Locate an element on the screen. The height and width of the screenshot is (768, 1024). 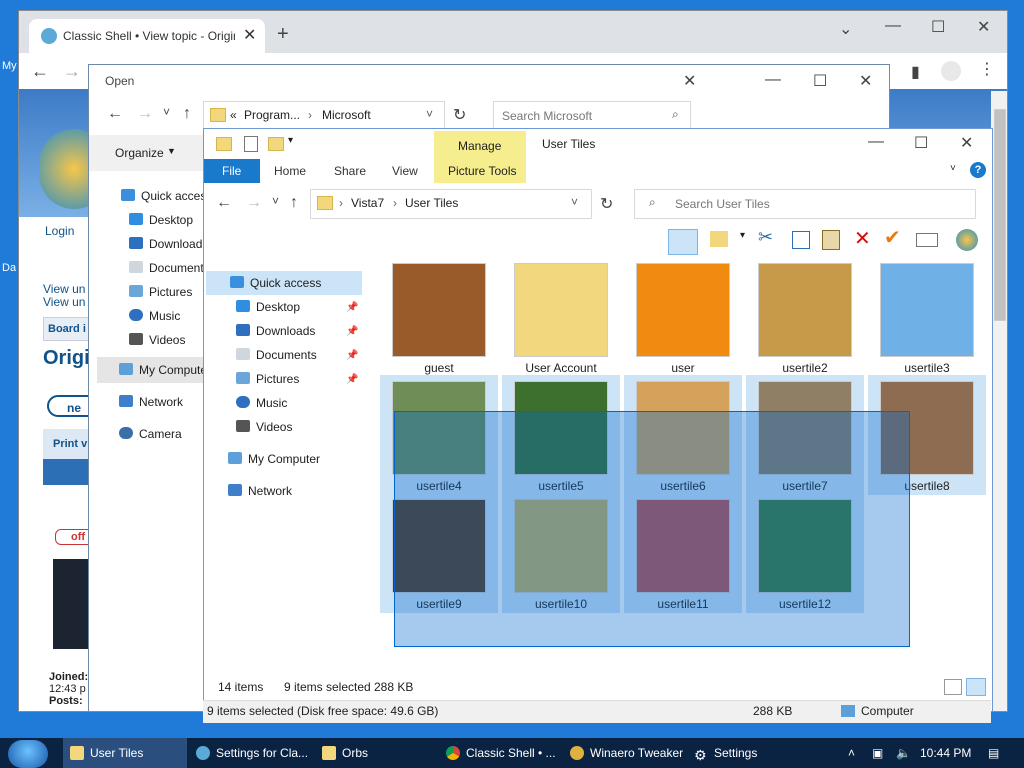
breadcrumb-segment: Vista7 is located at coordinates (367, 203).